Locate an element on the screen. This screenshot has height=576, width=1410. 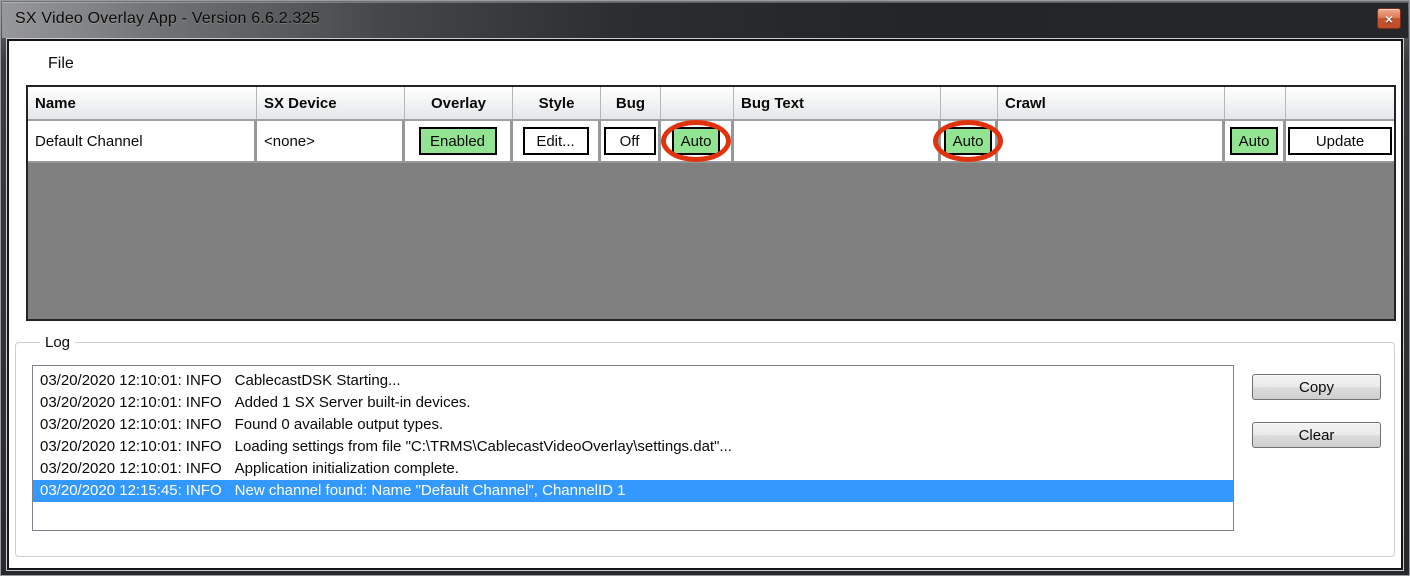
column-header-bug-text-auto is located at coordinates (969, 103).